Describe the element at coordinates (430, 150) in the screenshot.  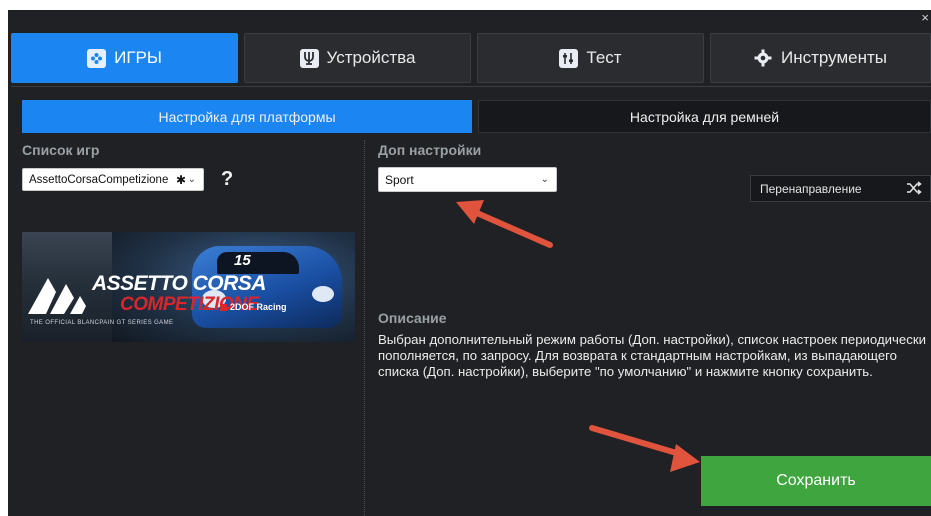
I see `extra-settings-label: Доп настройки` at that location.